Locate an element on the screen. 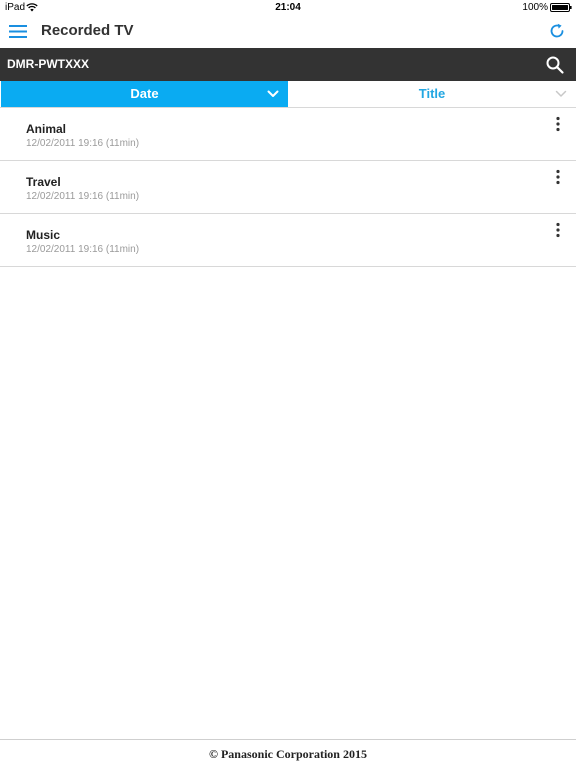 The image size is (576, 768). list-item: Animal 12/02/2011 19:16 (11min) is located at coordinates (288, 134).